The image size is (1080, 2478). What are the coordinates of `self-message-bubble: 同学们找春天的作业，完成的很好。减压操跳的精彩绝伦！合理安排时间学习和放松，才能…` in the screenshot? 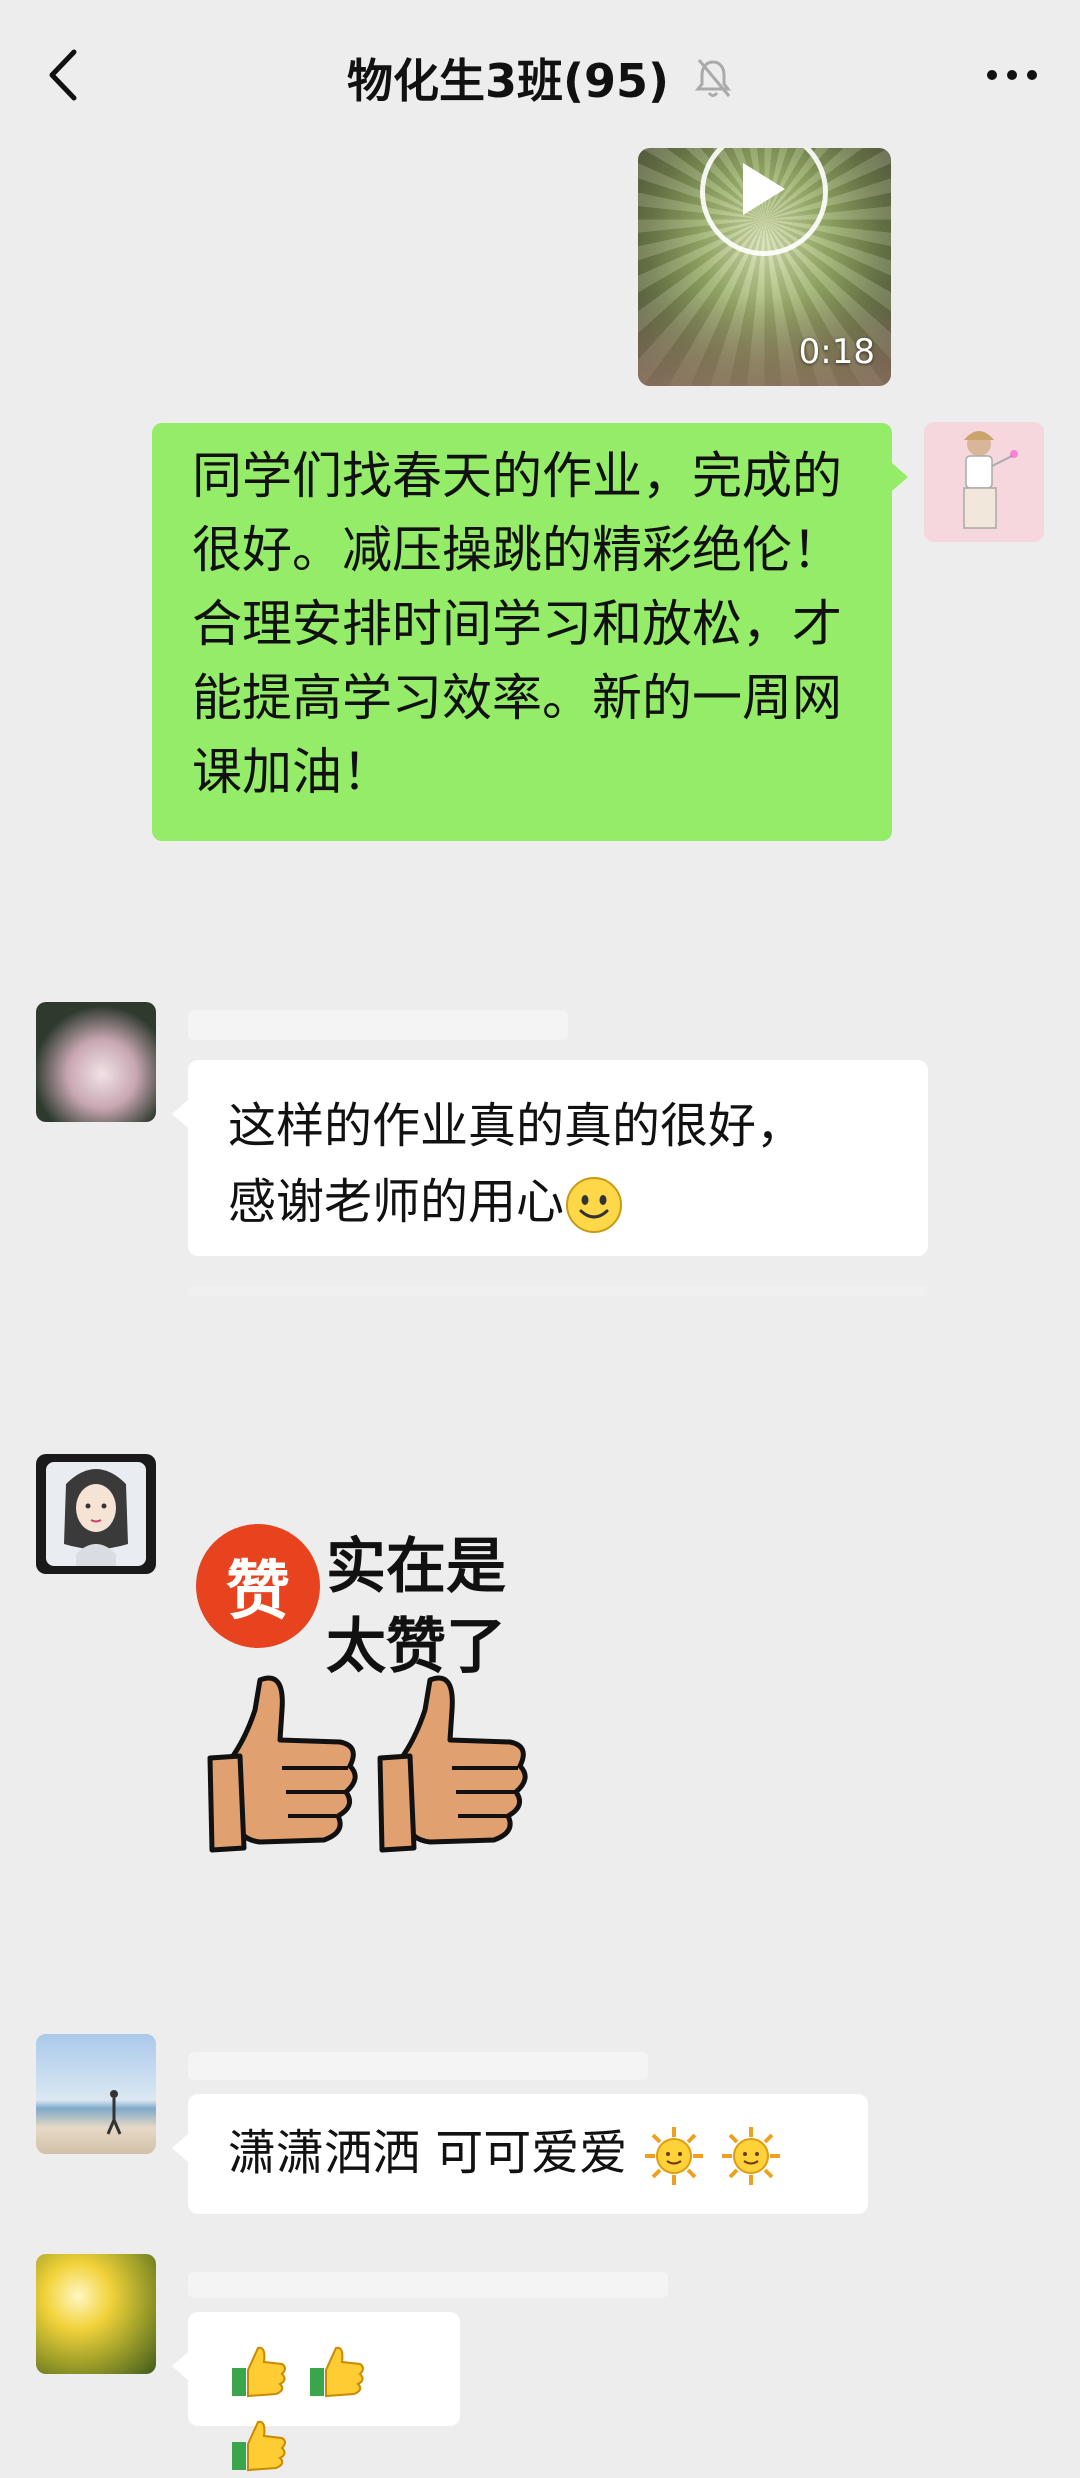 It's located at (530, 632).